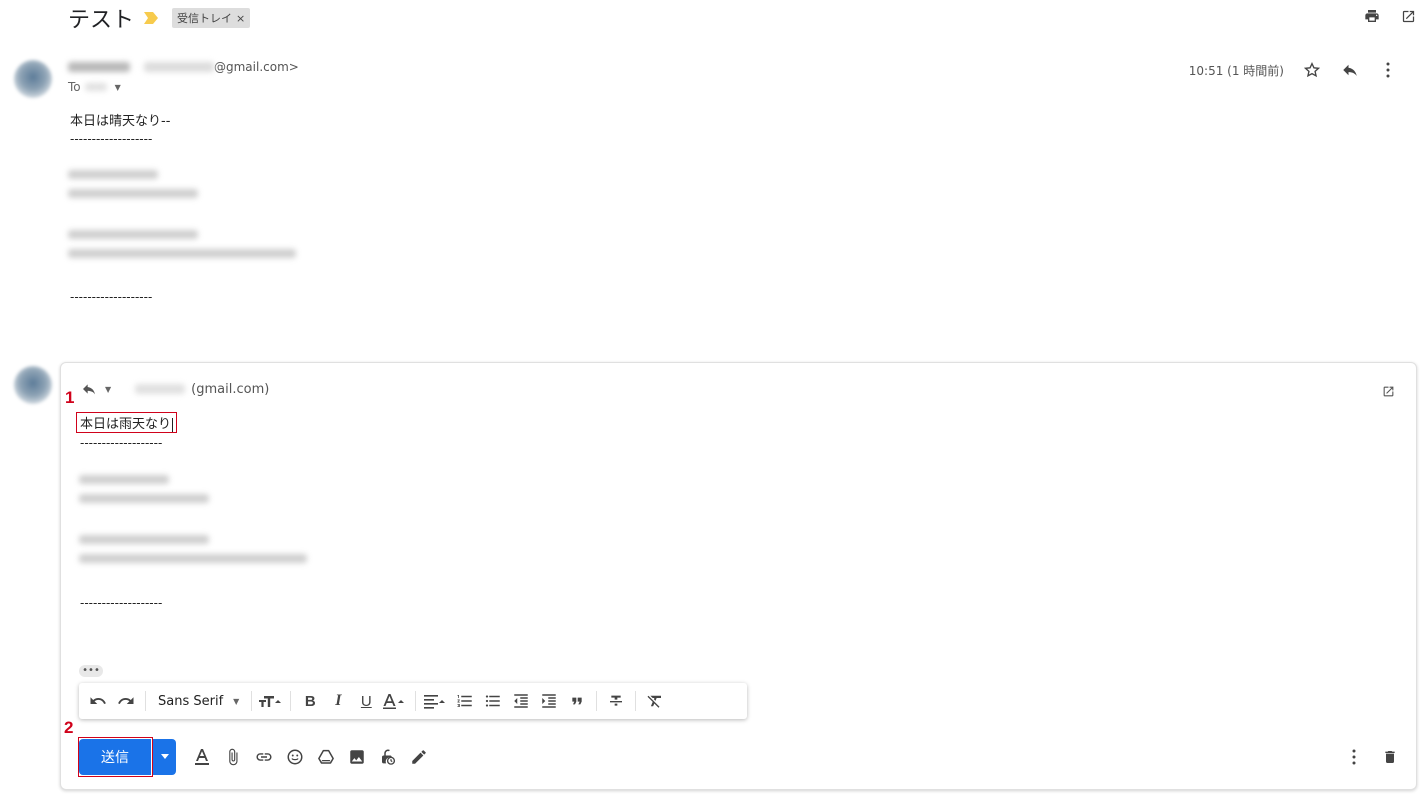  I want to click on sender-email-domain: @gmail.com>, so click(256, 67).